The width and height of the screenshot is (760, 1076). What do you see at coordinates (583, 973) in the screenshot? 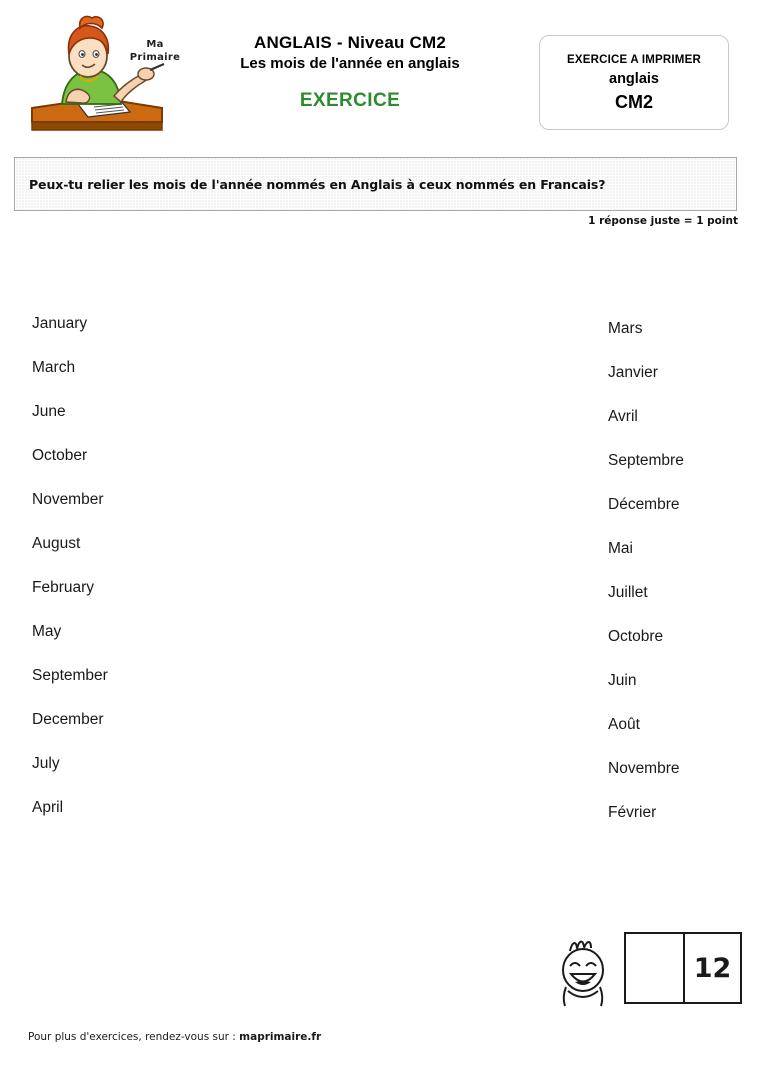
I see `laughing-face-icon` at bounding box center [583, 973].